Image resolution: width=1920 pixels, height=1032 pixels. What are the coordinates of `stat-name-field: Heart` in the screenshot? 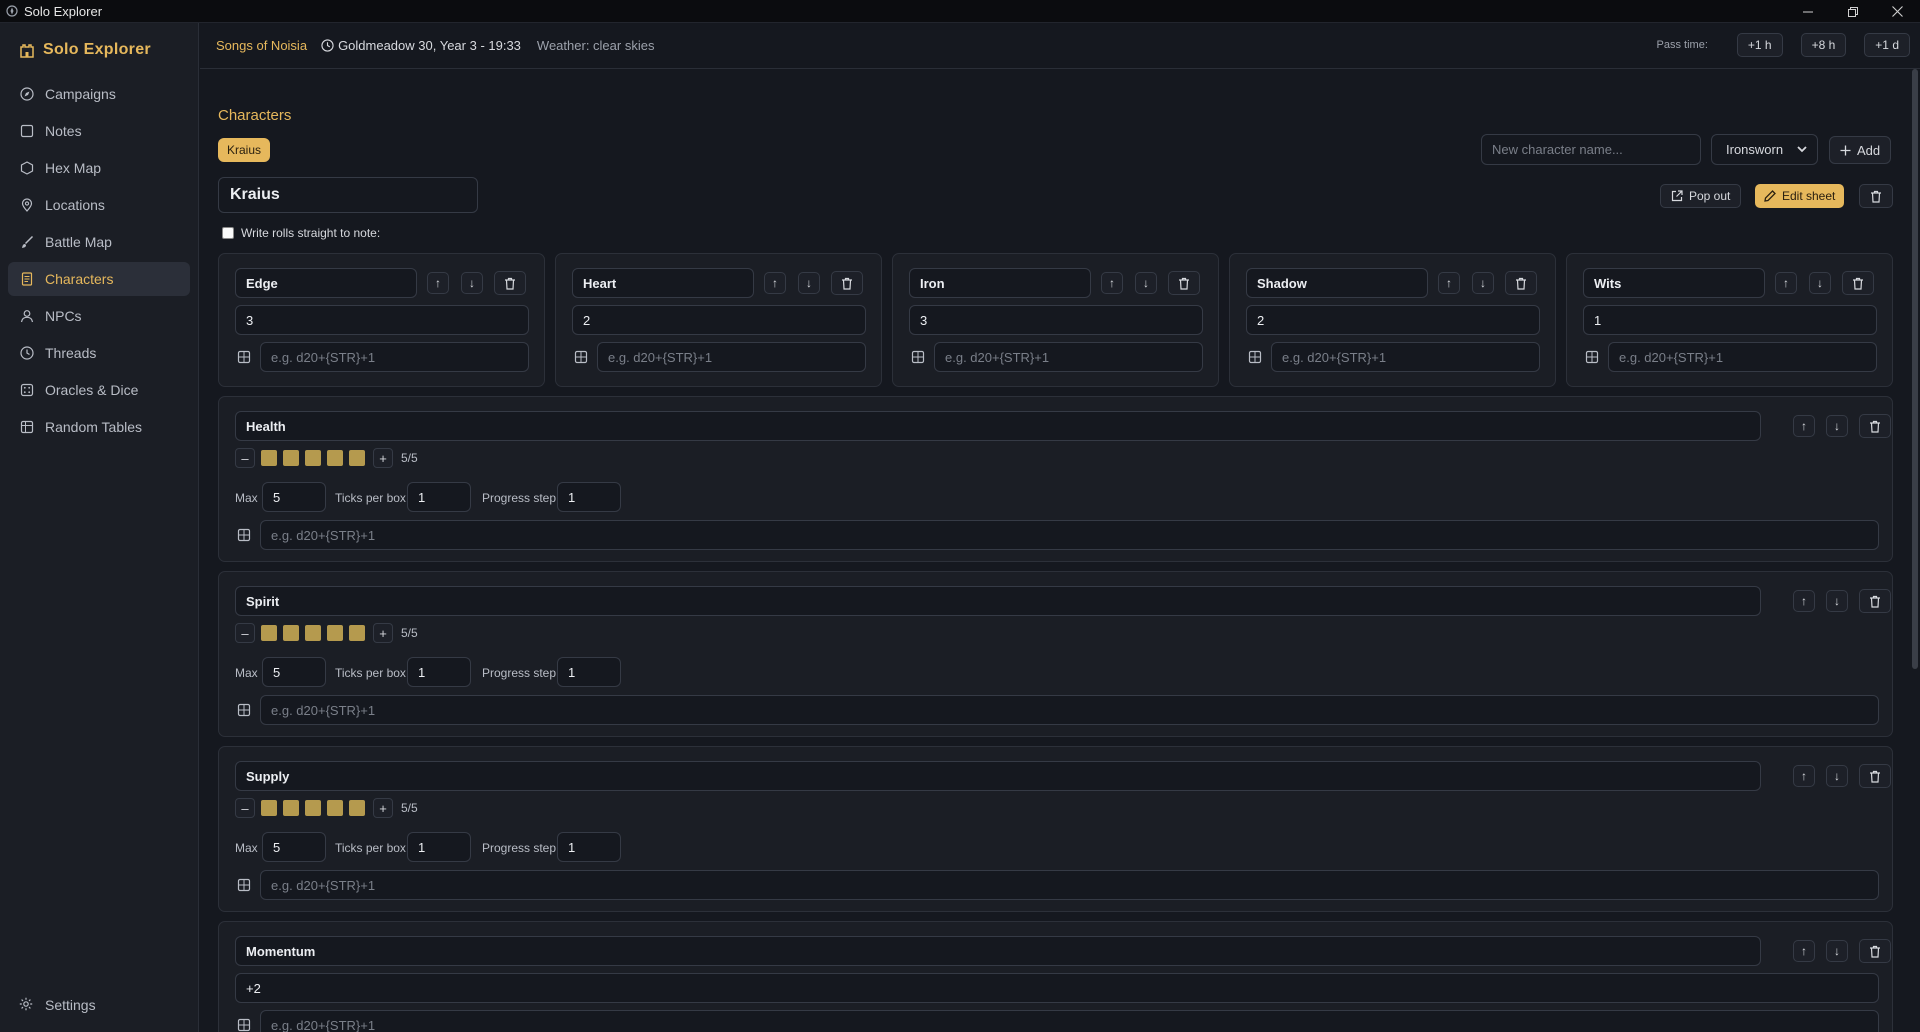 It's located at (663, 283).